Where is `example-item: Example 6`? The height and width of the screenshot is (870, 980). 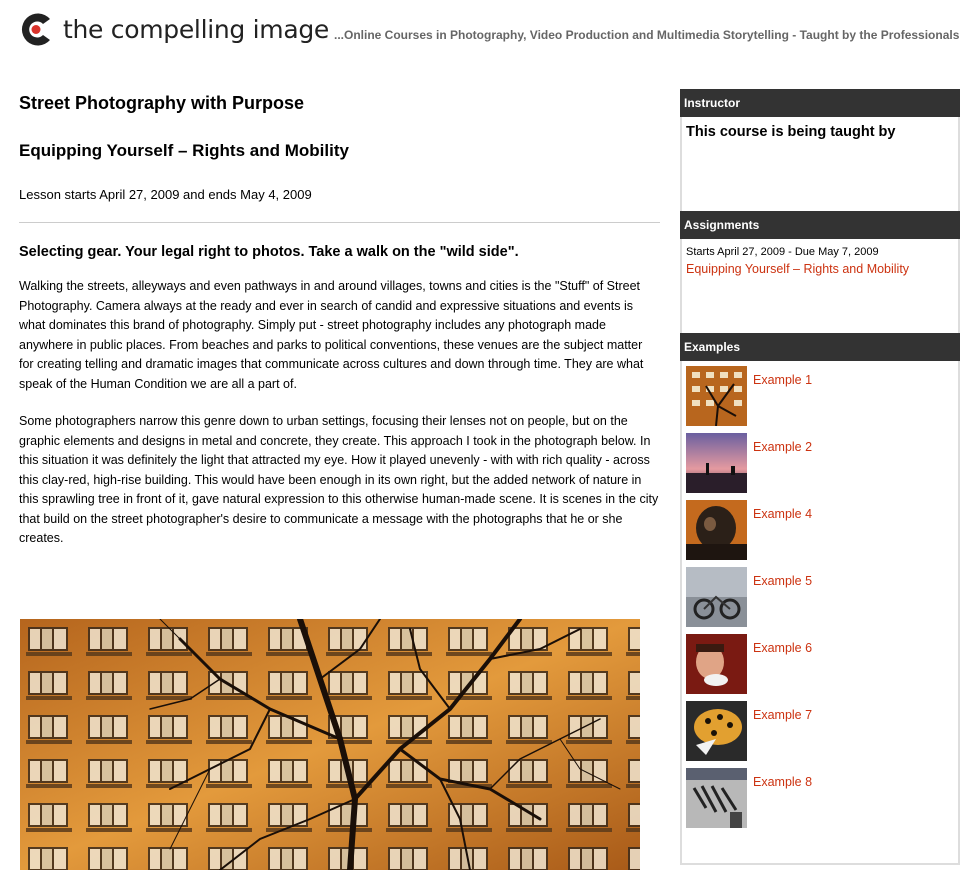 example-item: Example 6 is located at coordinates (749, 664).